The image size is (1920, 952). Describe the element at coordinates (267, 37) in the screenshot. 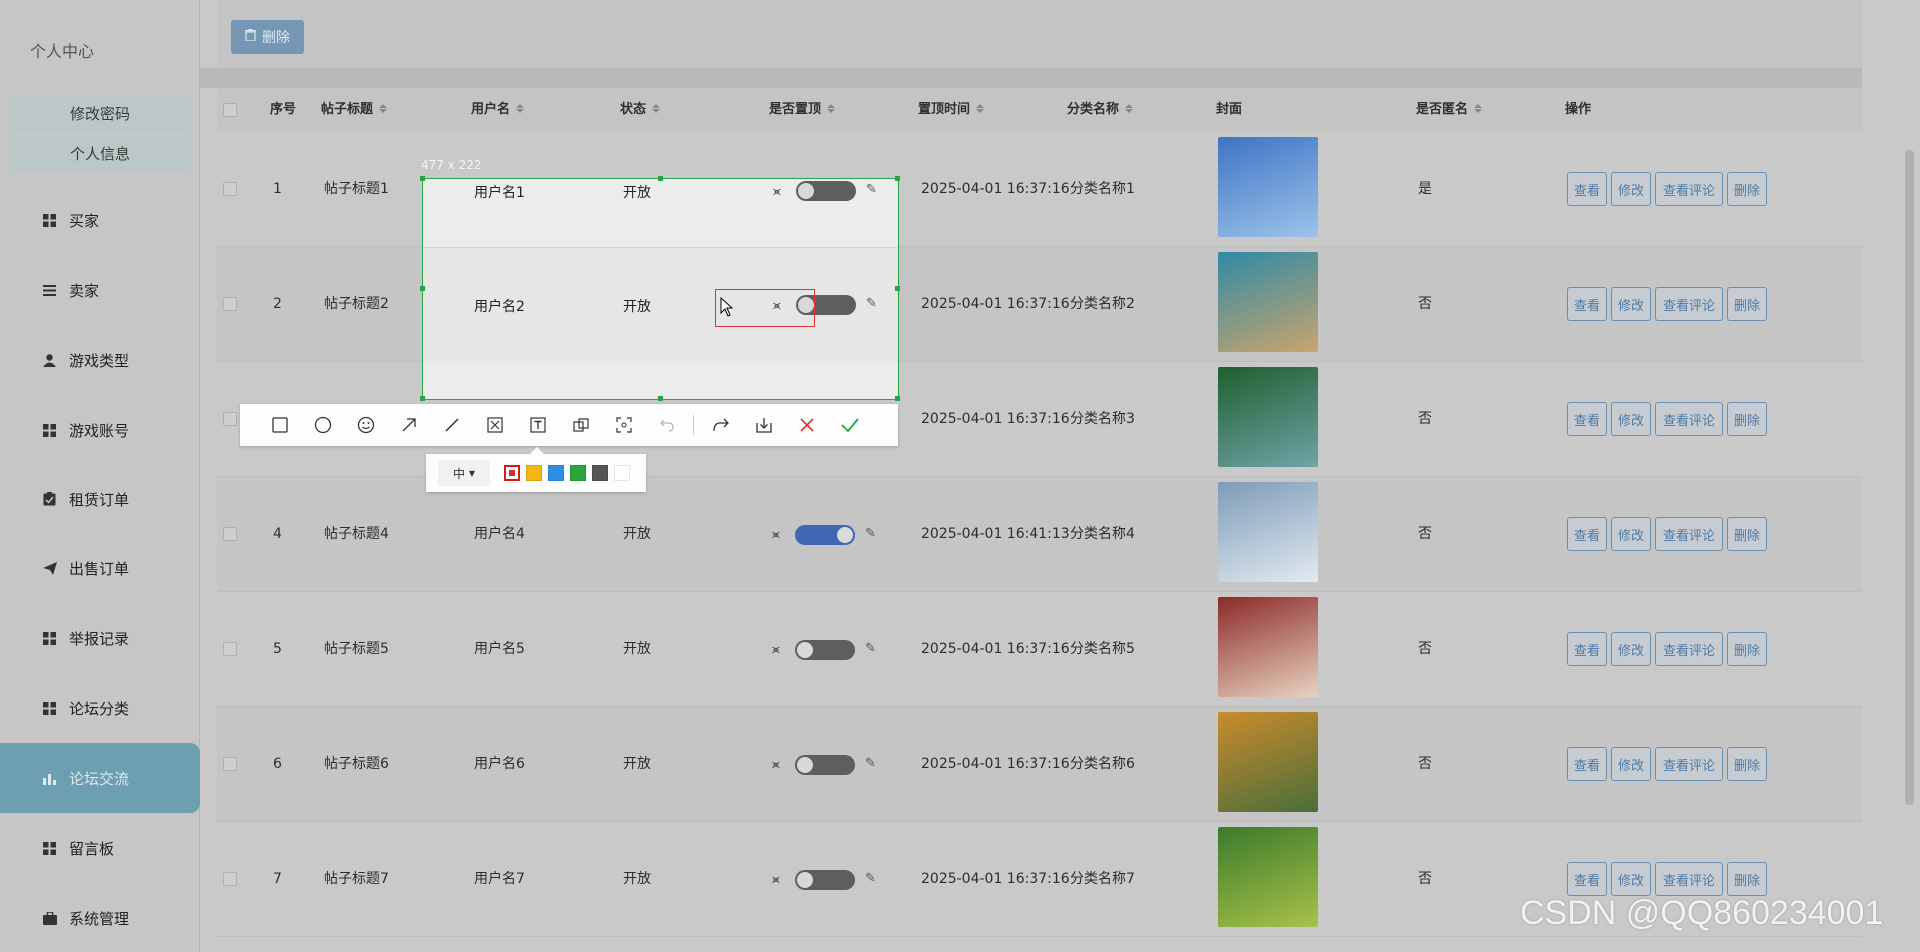

I see `batch-delete-button: 删除` at that location.